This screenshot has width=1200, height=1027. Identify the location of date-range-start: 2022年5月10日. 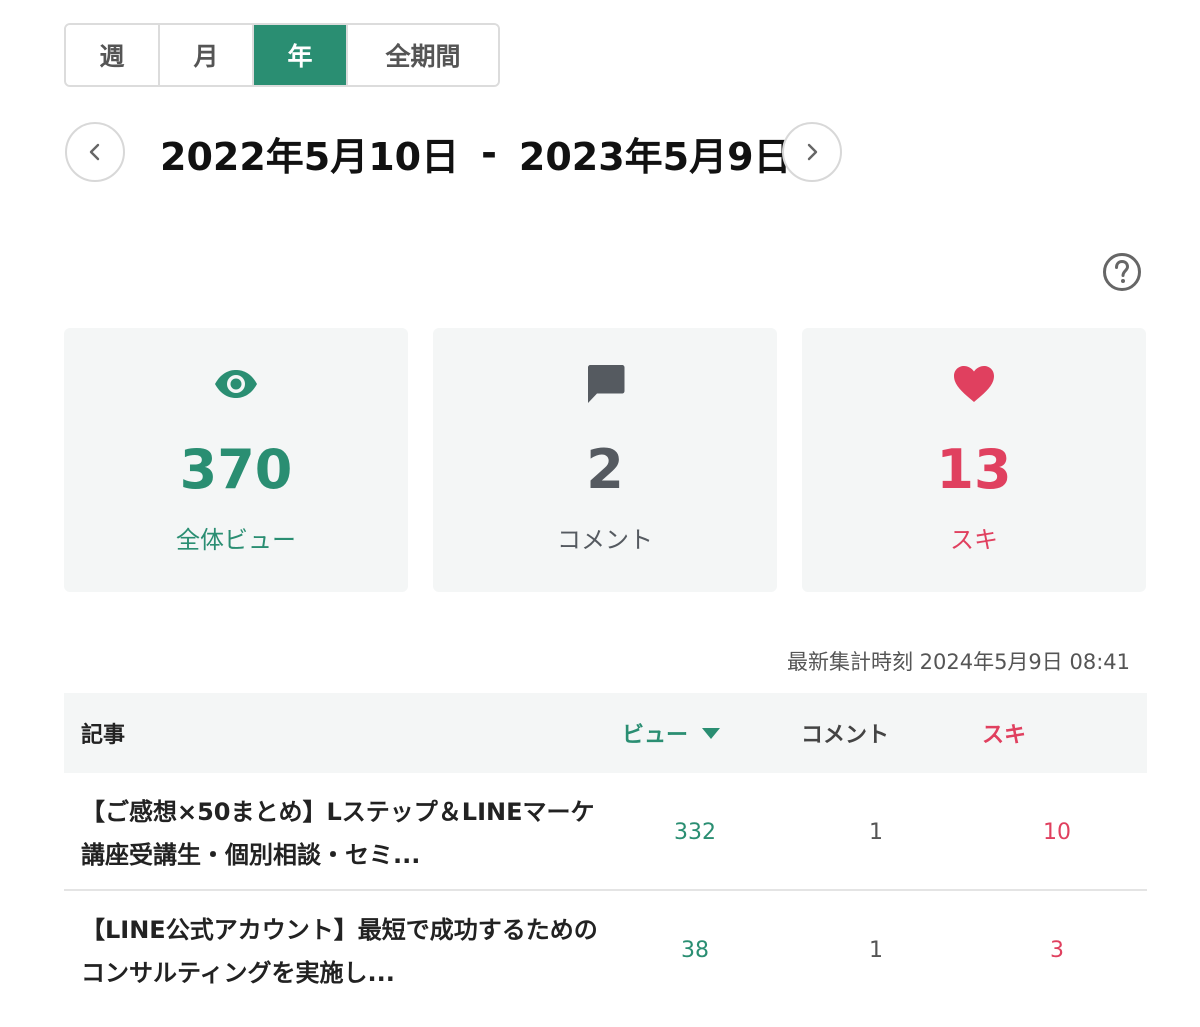
(310, 156).